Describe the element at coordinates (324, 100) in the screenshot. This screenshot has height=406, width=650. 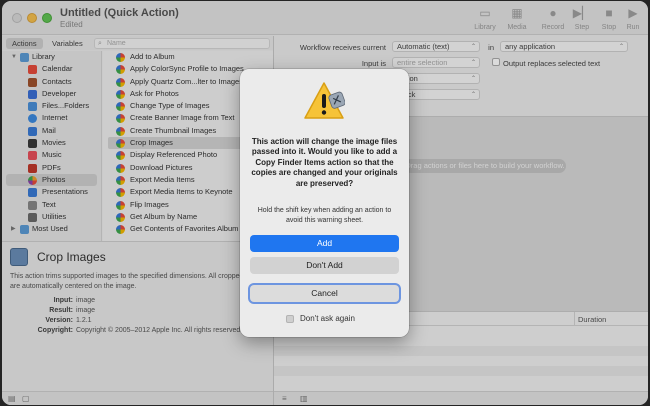
I see `warning-icon` at that location.